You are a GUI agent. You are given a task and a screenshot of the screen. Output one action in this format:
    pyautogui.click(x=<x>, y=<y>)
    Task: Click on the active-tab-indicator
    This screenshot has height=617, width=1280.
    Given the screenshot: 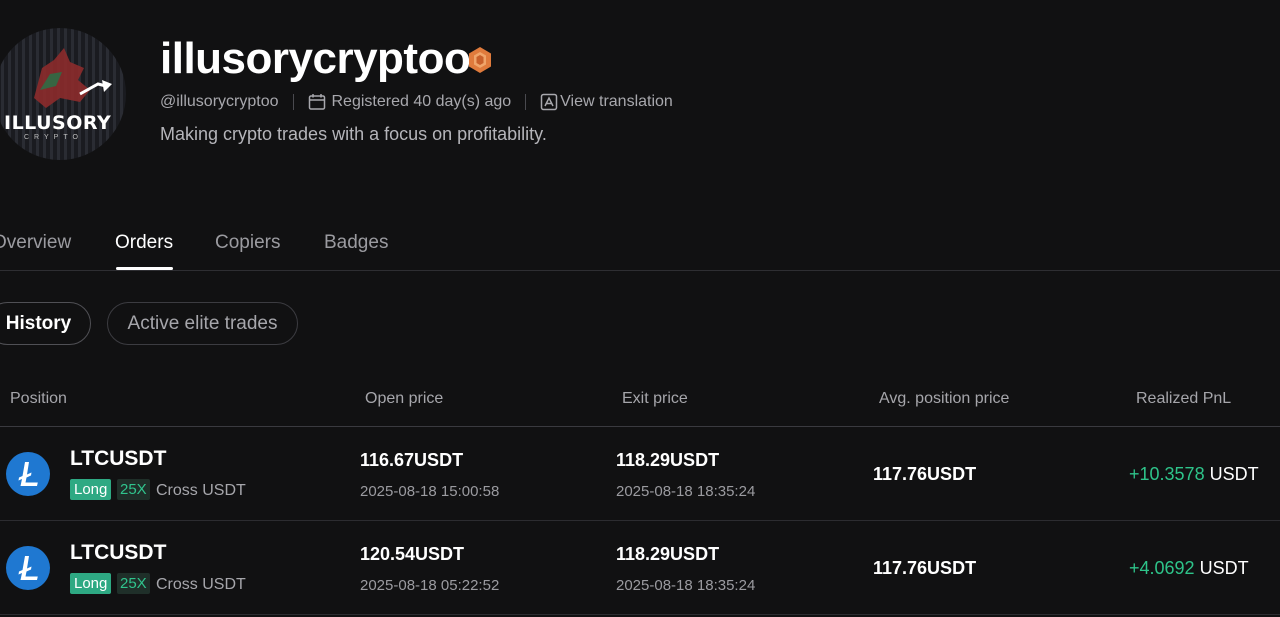 What is the action you would take?
    pyautogui.click(x=144, y=268)
    